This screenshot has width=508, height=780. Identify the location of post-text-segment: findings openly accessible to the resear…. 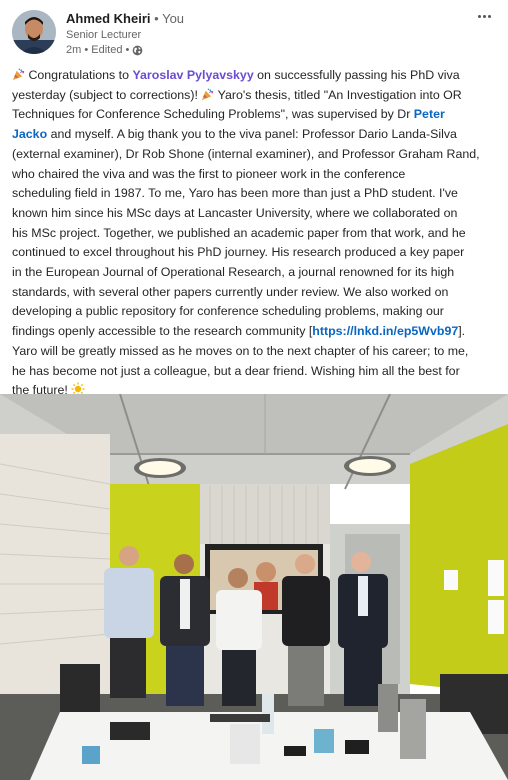
(162, 331).